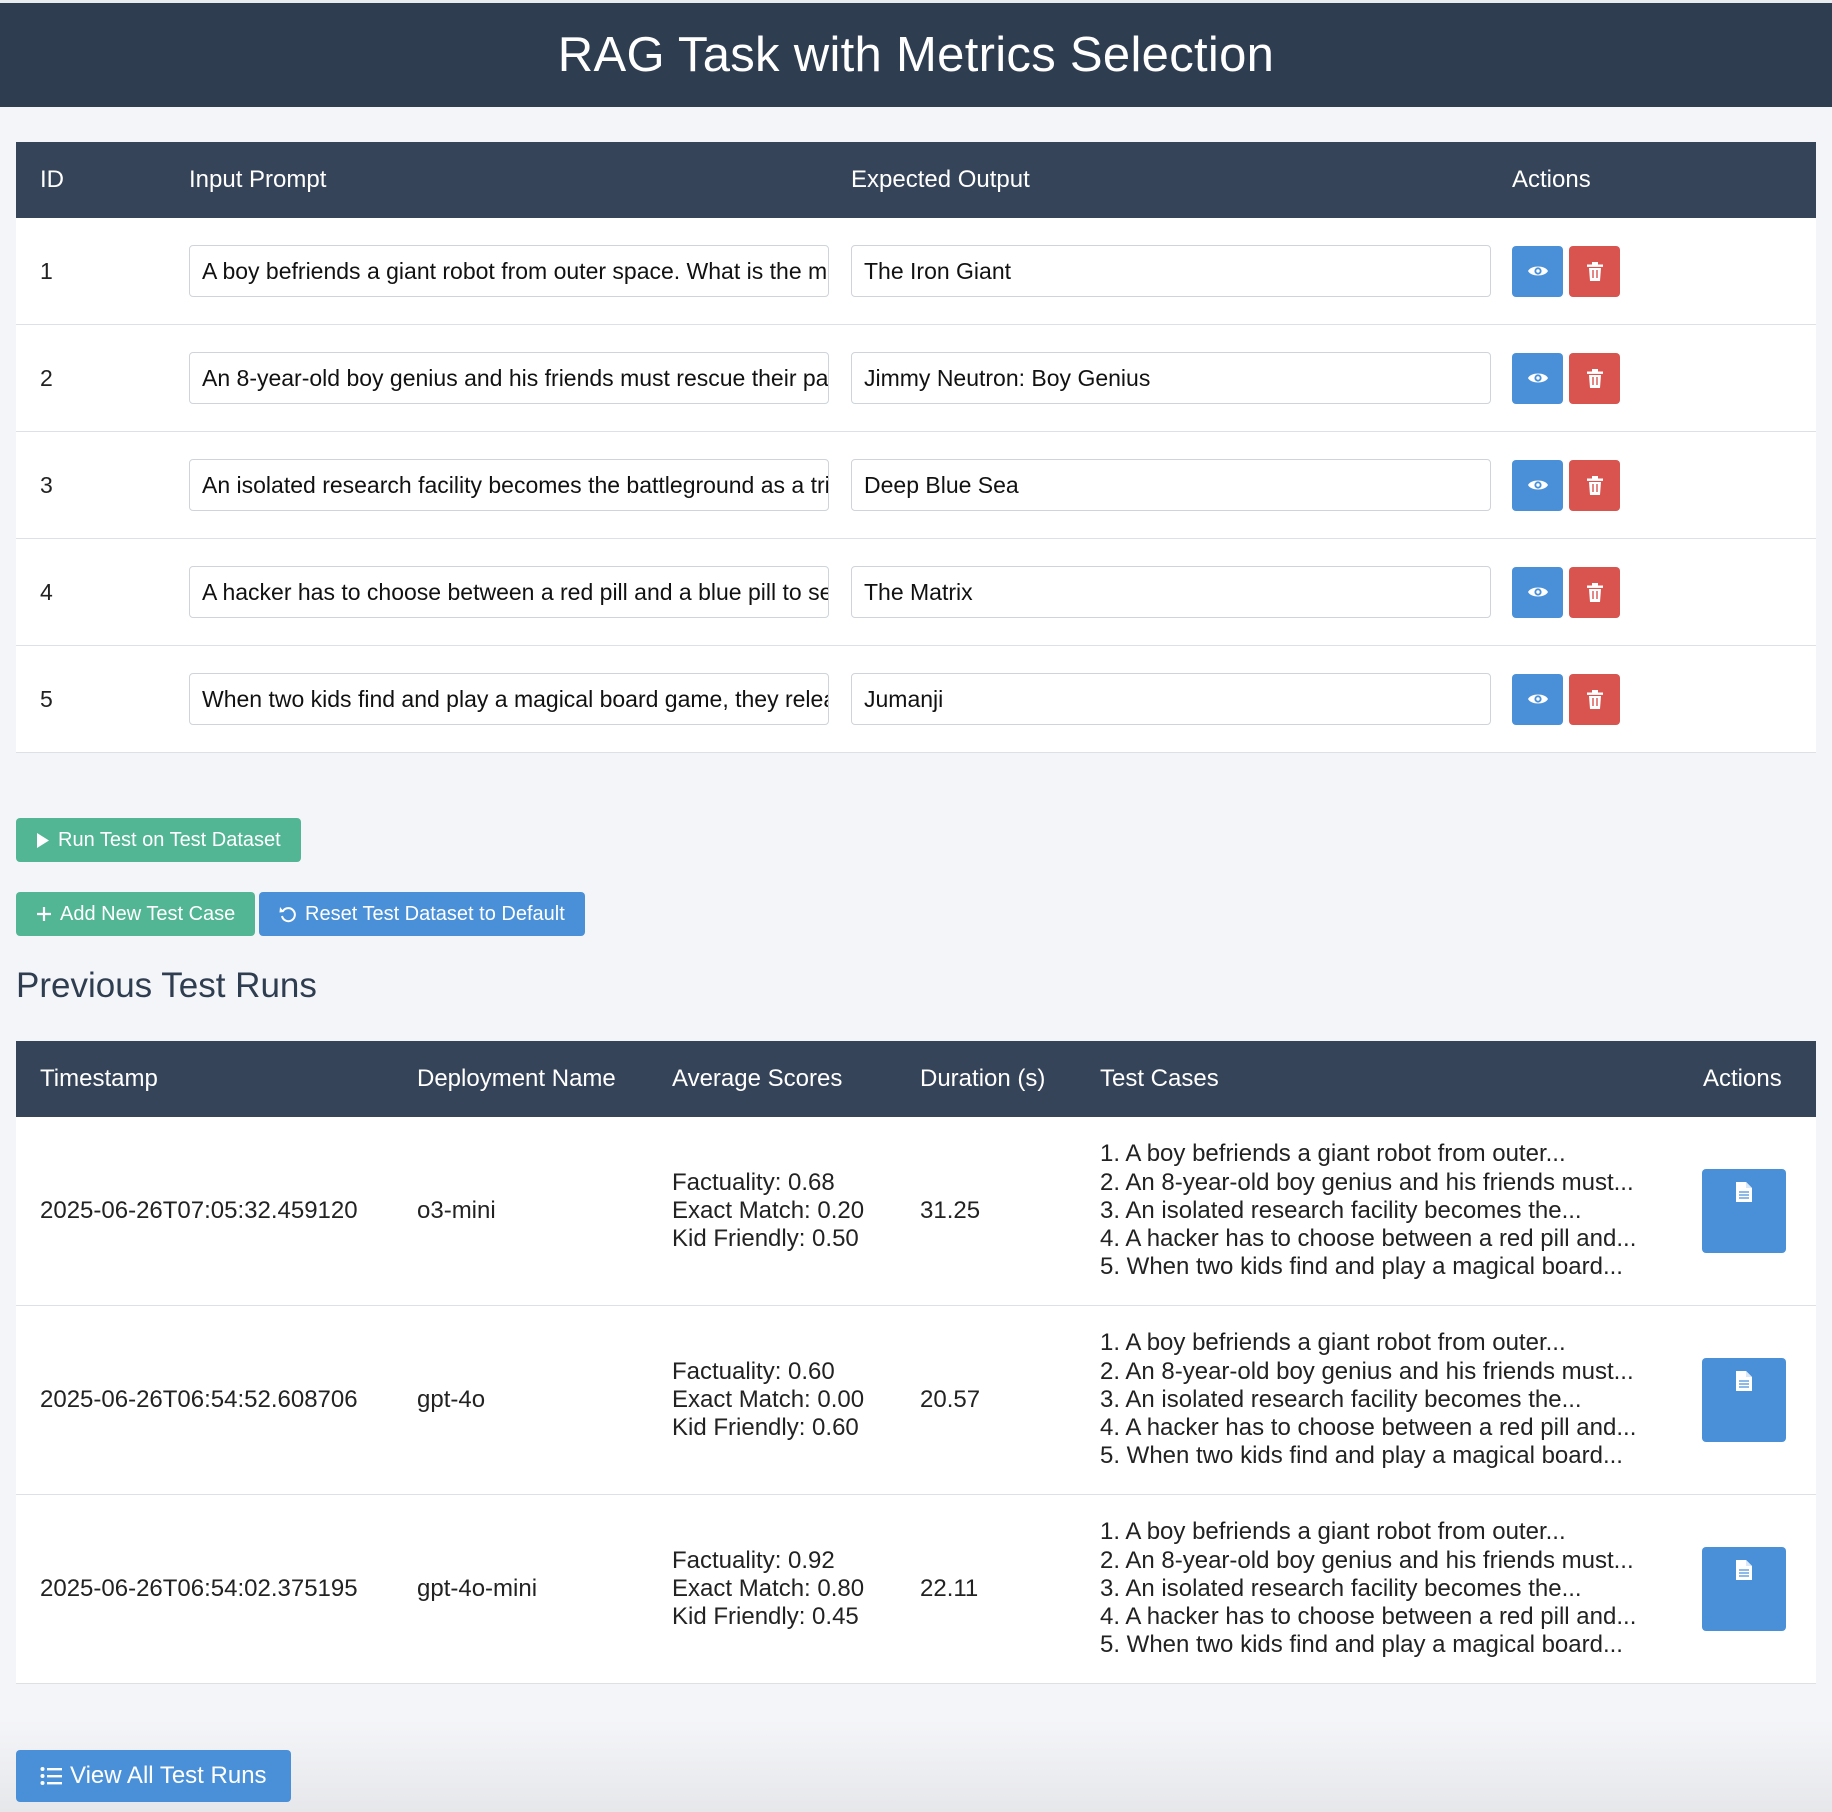  I want to click on play-icon, so click(43, 840).